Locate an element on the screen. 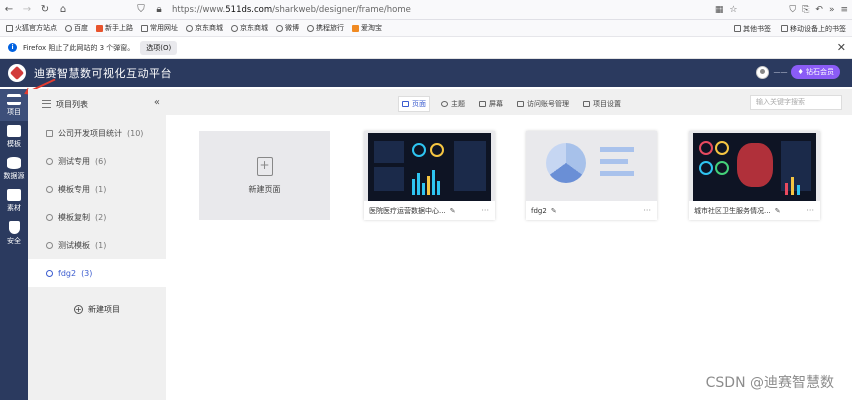  tab-settings: 项目设置 is located at coordinates (602, 104).